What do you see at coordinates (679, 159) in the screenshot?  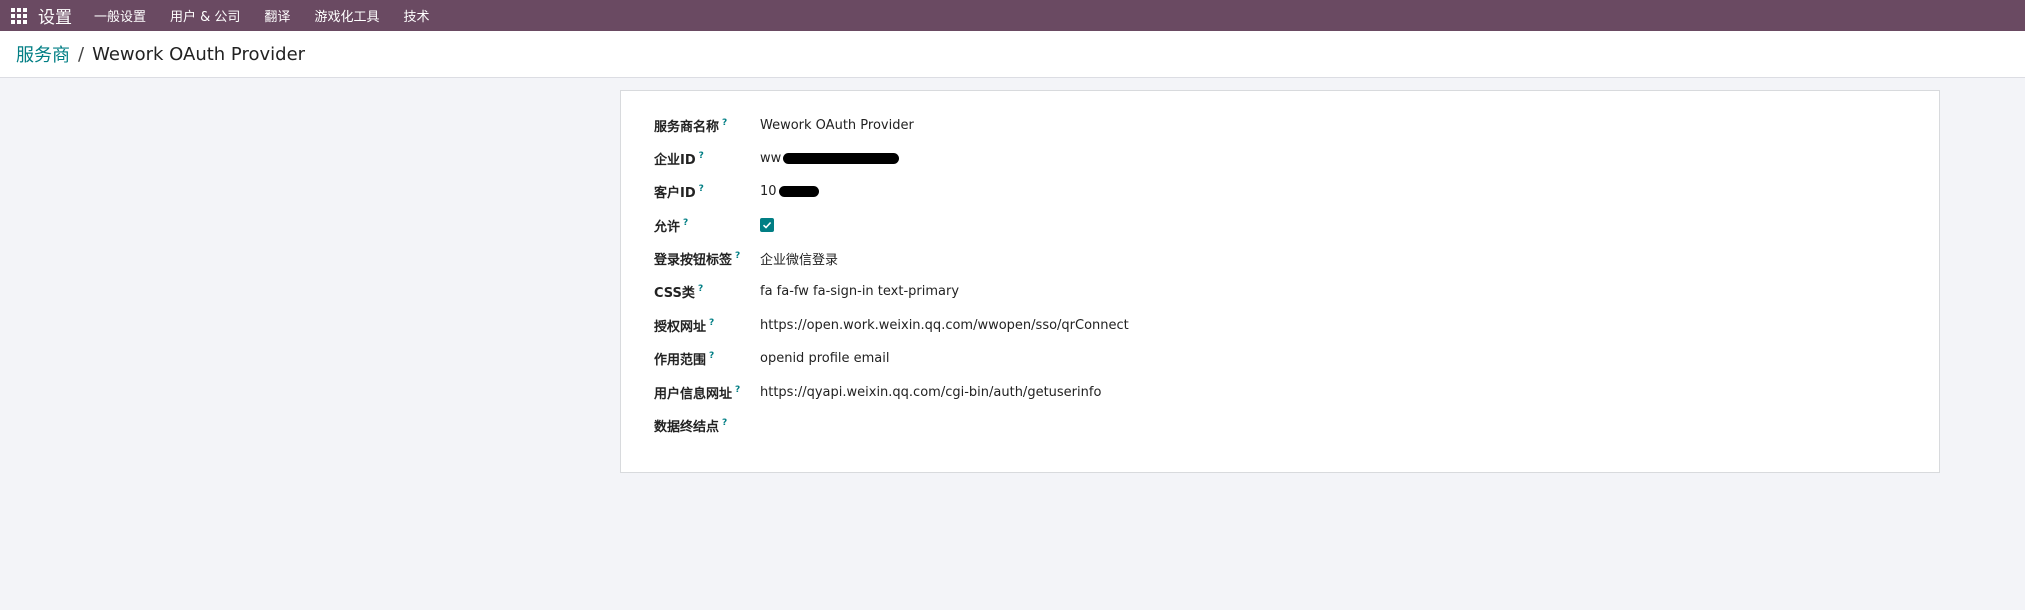 I see `field-label: 企业ID?` at bounding box center [679, 159].